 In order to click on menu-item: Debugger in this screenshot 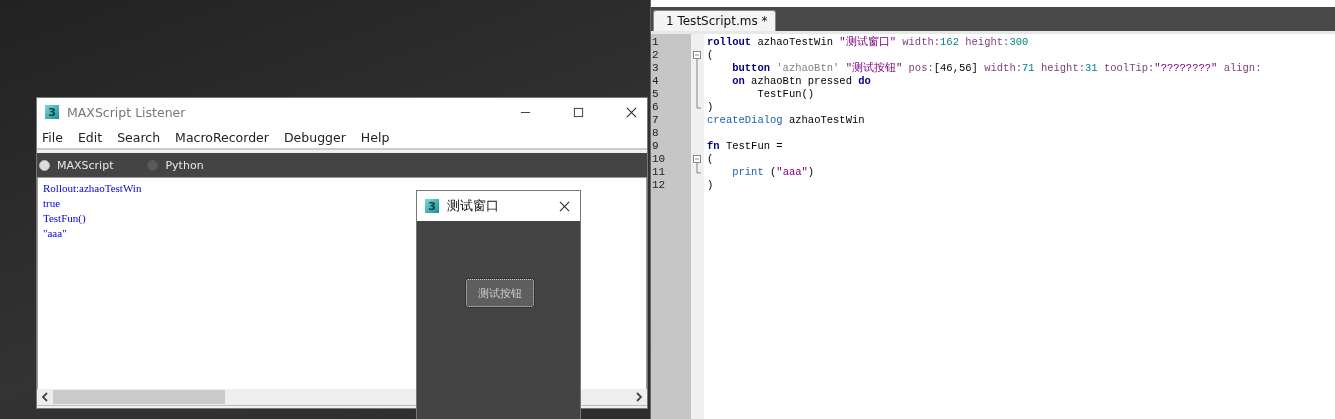, I will do `click(316, 137)`.